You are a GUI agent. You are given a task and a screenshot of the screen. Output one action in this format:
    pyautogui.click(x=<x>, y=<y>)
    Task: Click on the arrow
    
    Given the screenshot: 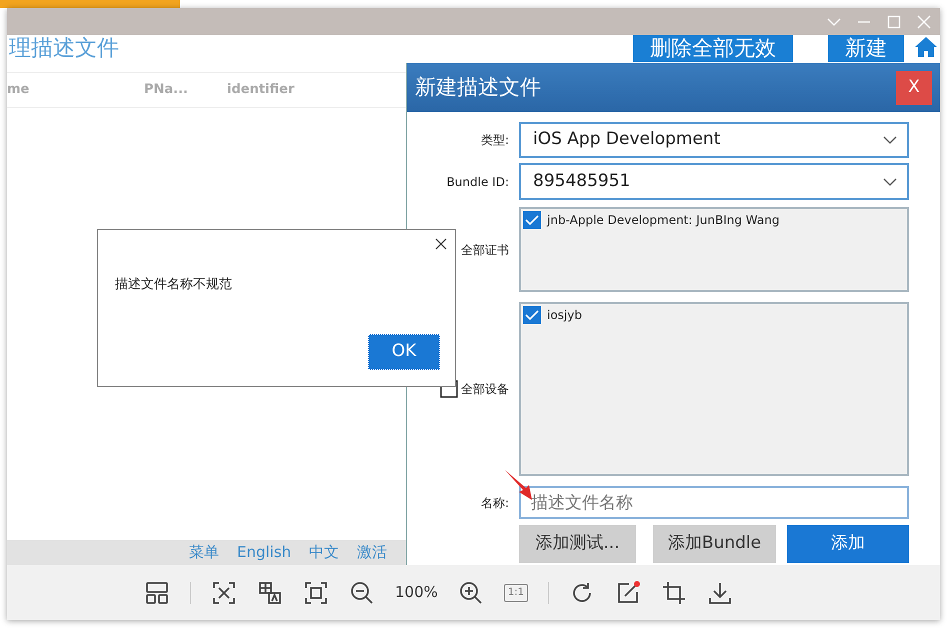 What is the action you would take?
    pyautogui.click(x=518, y=484)
    